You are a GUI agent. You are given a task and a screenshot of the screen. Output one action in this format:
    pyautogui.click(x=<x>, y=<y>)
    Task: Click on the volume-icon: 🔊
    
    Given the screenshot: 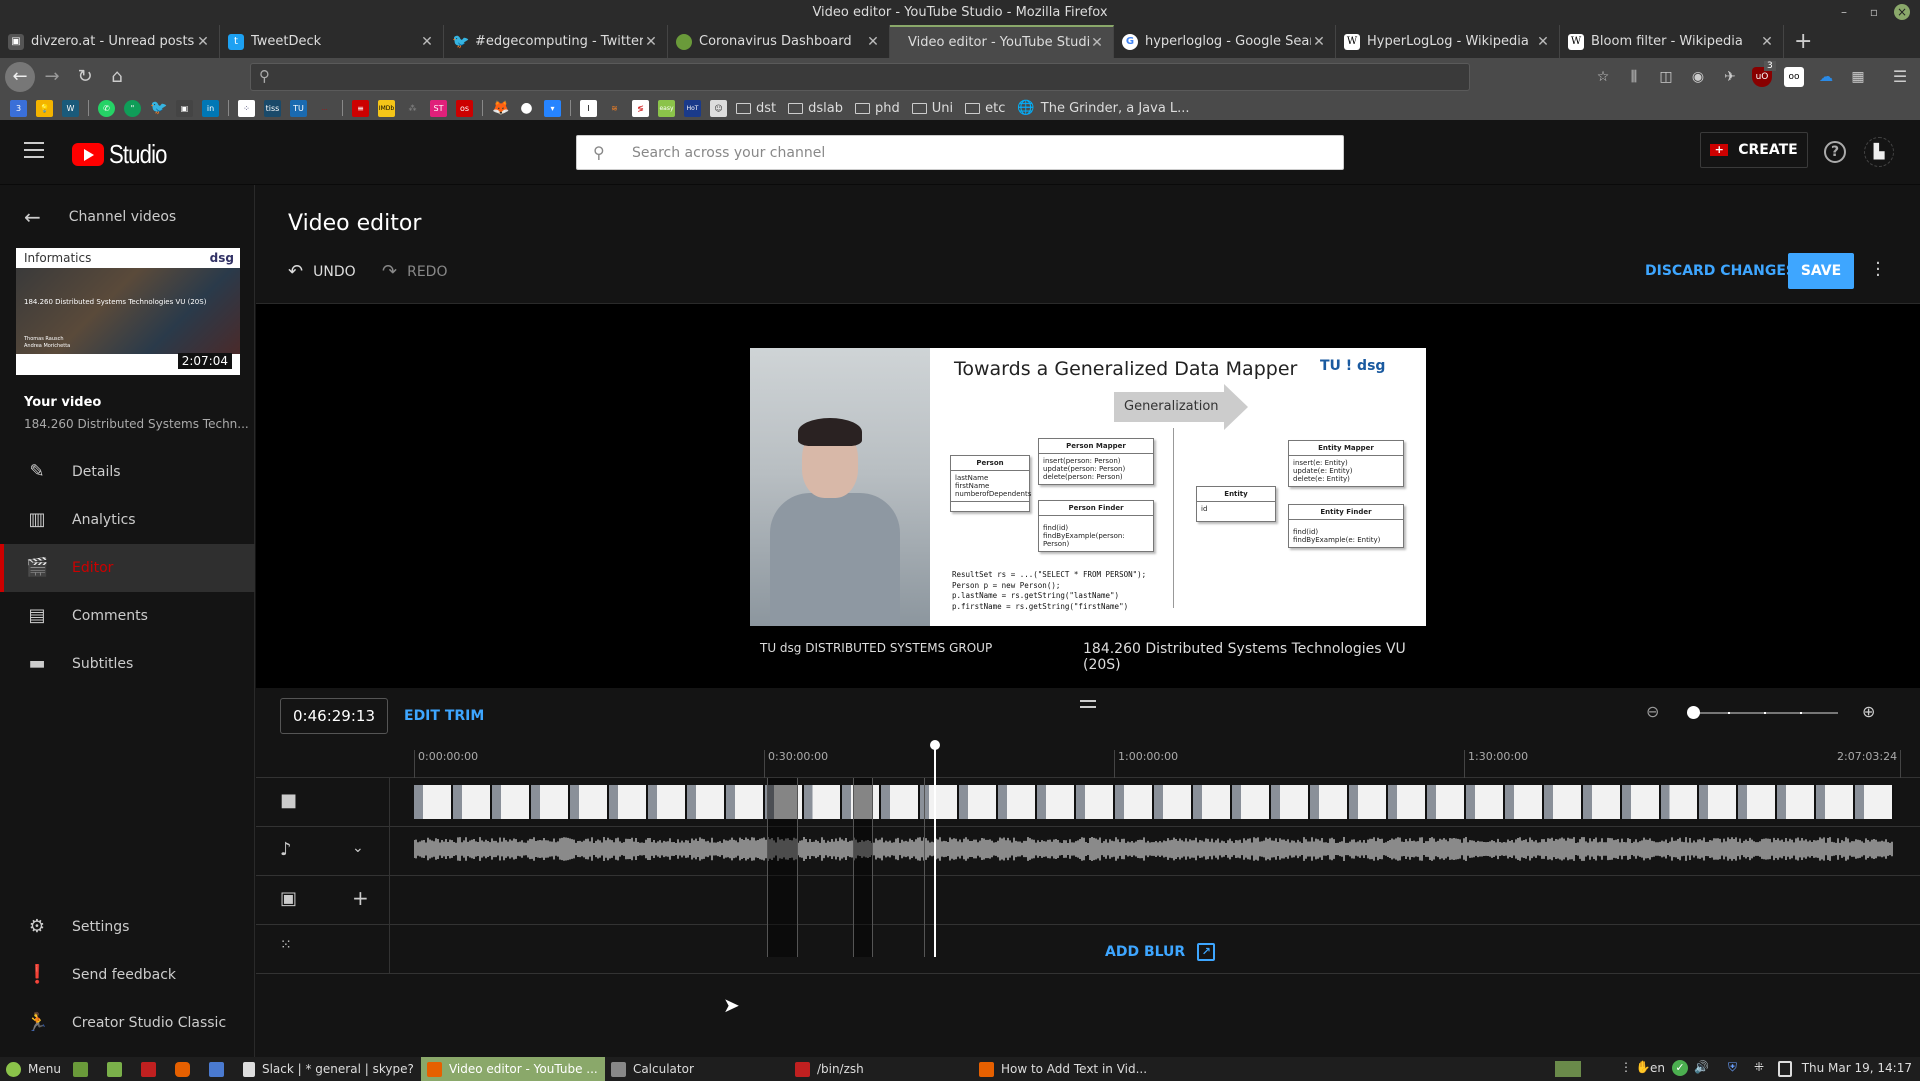 What is the action you would take?
    pyautogui.click(x=1701, y=1067)
    